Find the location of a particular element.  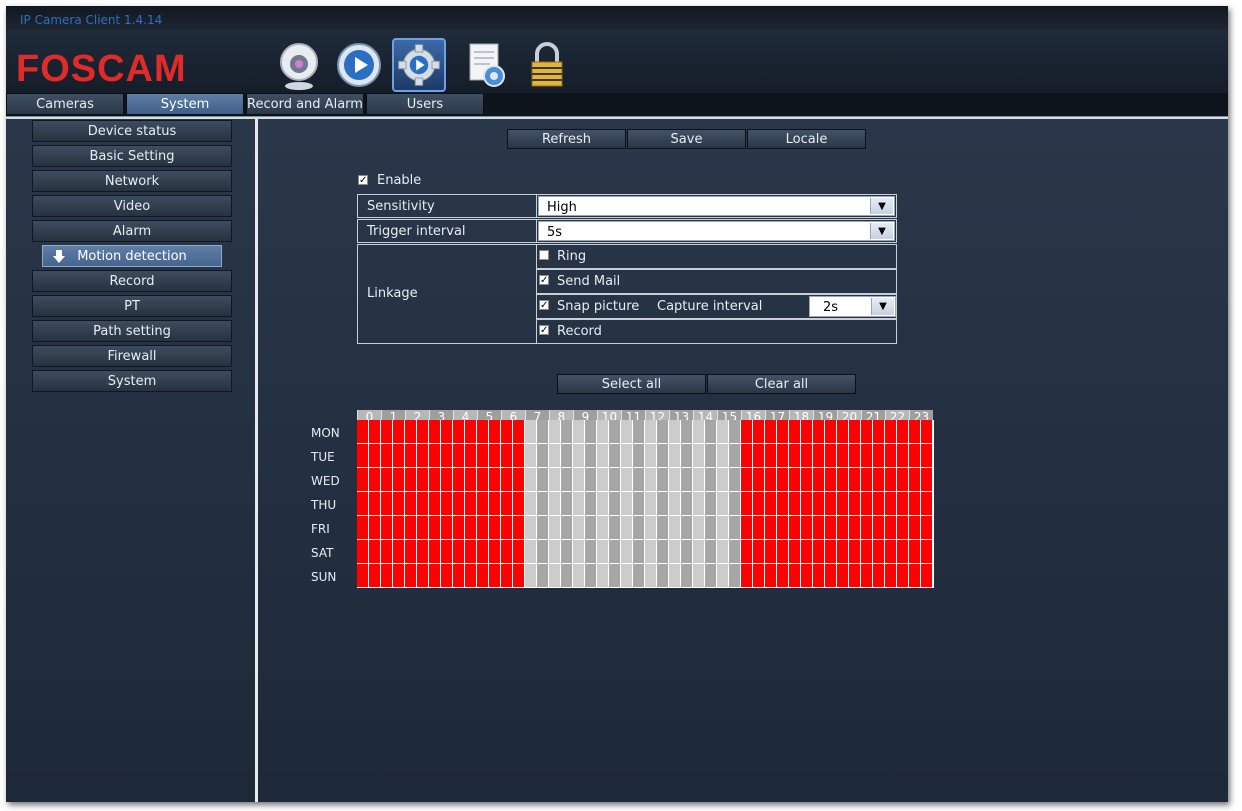

locale-button: Locale is located at coordinates (806, 139).